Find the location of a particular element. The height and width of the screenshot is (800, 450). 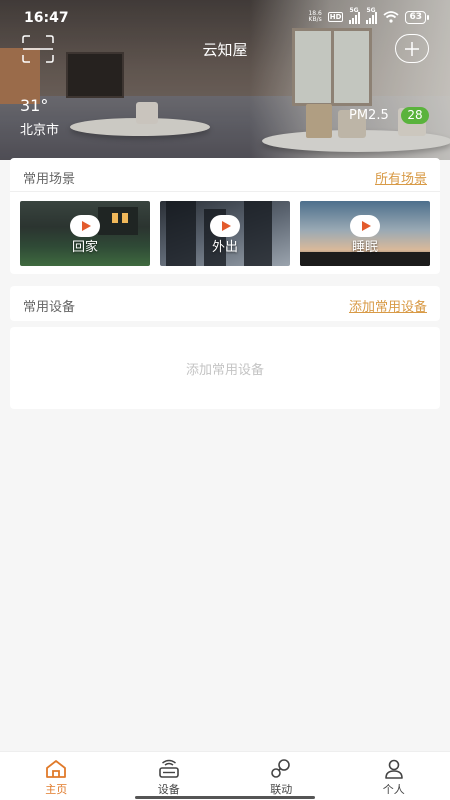

all-scenes-link: 所有场景 is located at coordinates (401, 177).